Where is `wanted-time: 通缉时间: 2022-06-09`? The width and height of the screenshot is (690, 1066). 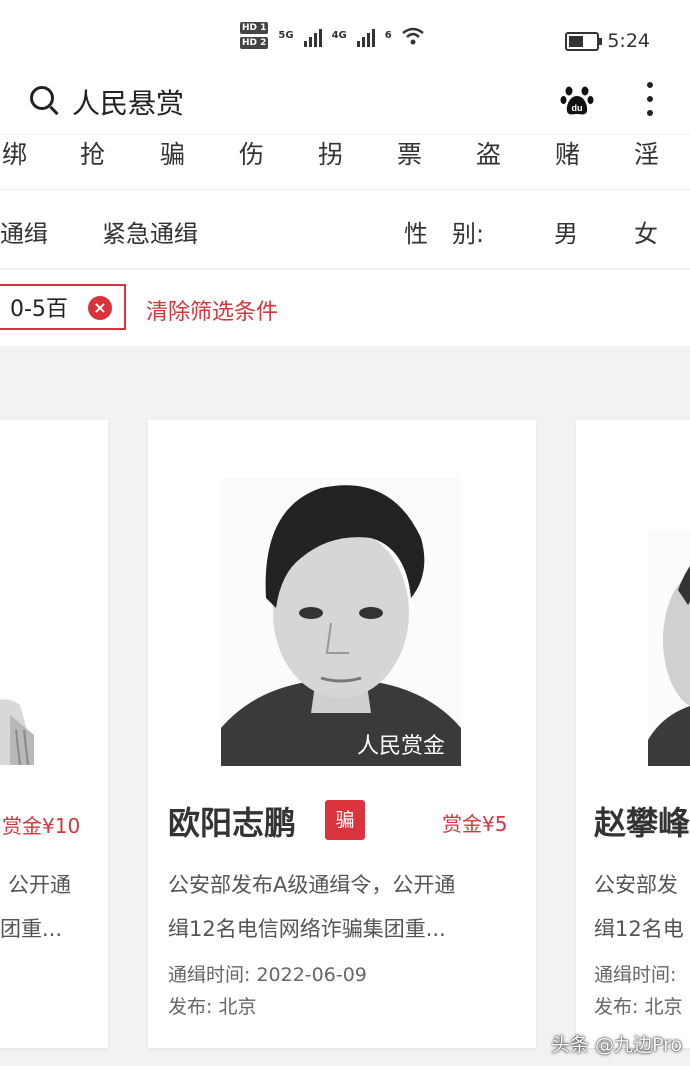 wanted-time: 通缉时间: 2022-06-09 is located at coordinates (267, 973).